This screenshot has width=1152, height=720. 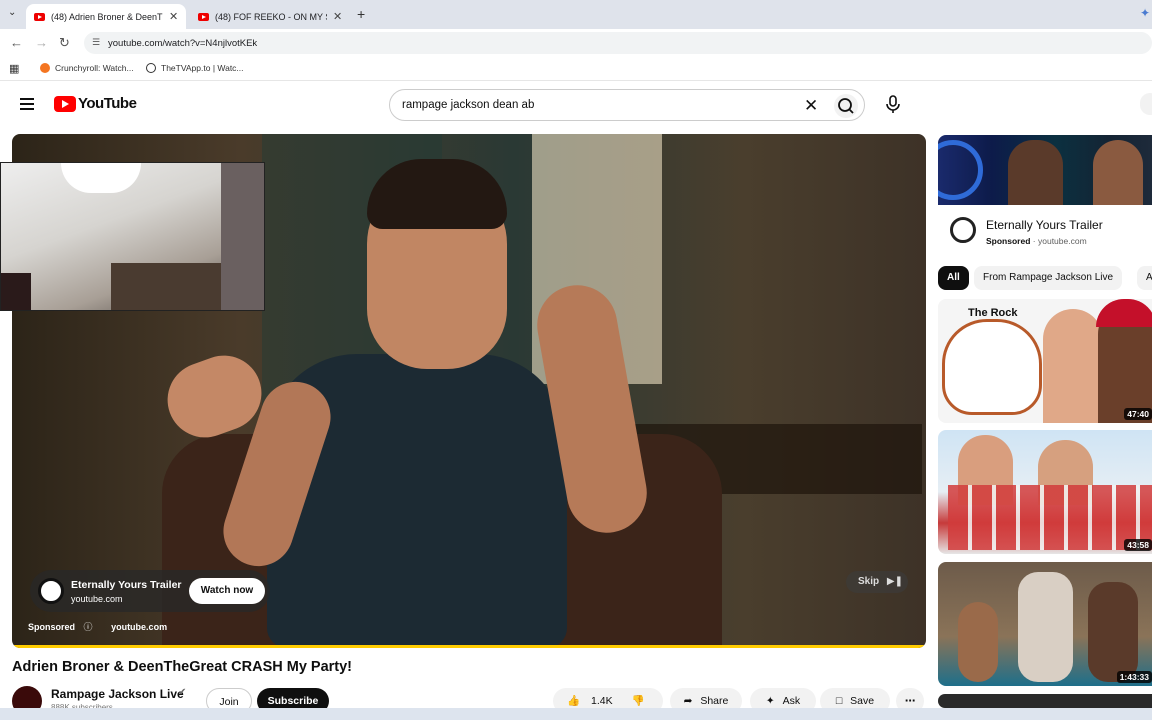 What do you see at coordinates (839, 701) in the screenshot?
I see `bookmark-icon: □` at bounding box center [839, 701].